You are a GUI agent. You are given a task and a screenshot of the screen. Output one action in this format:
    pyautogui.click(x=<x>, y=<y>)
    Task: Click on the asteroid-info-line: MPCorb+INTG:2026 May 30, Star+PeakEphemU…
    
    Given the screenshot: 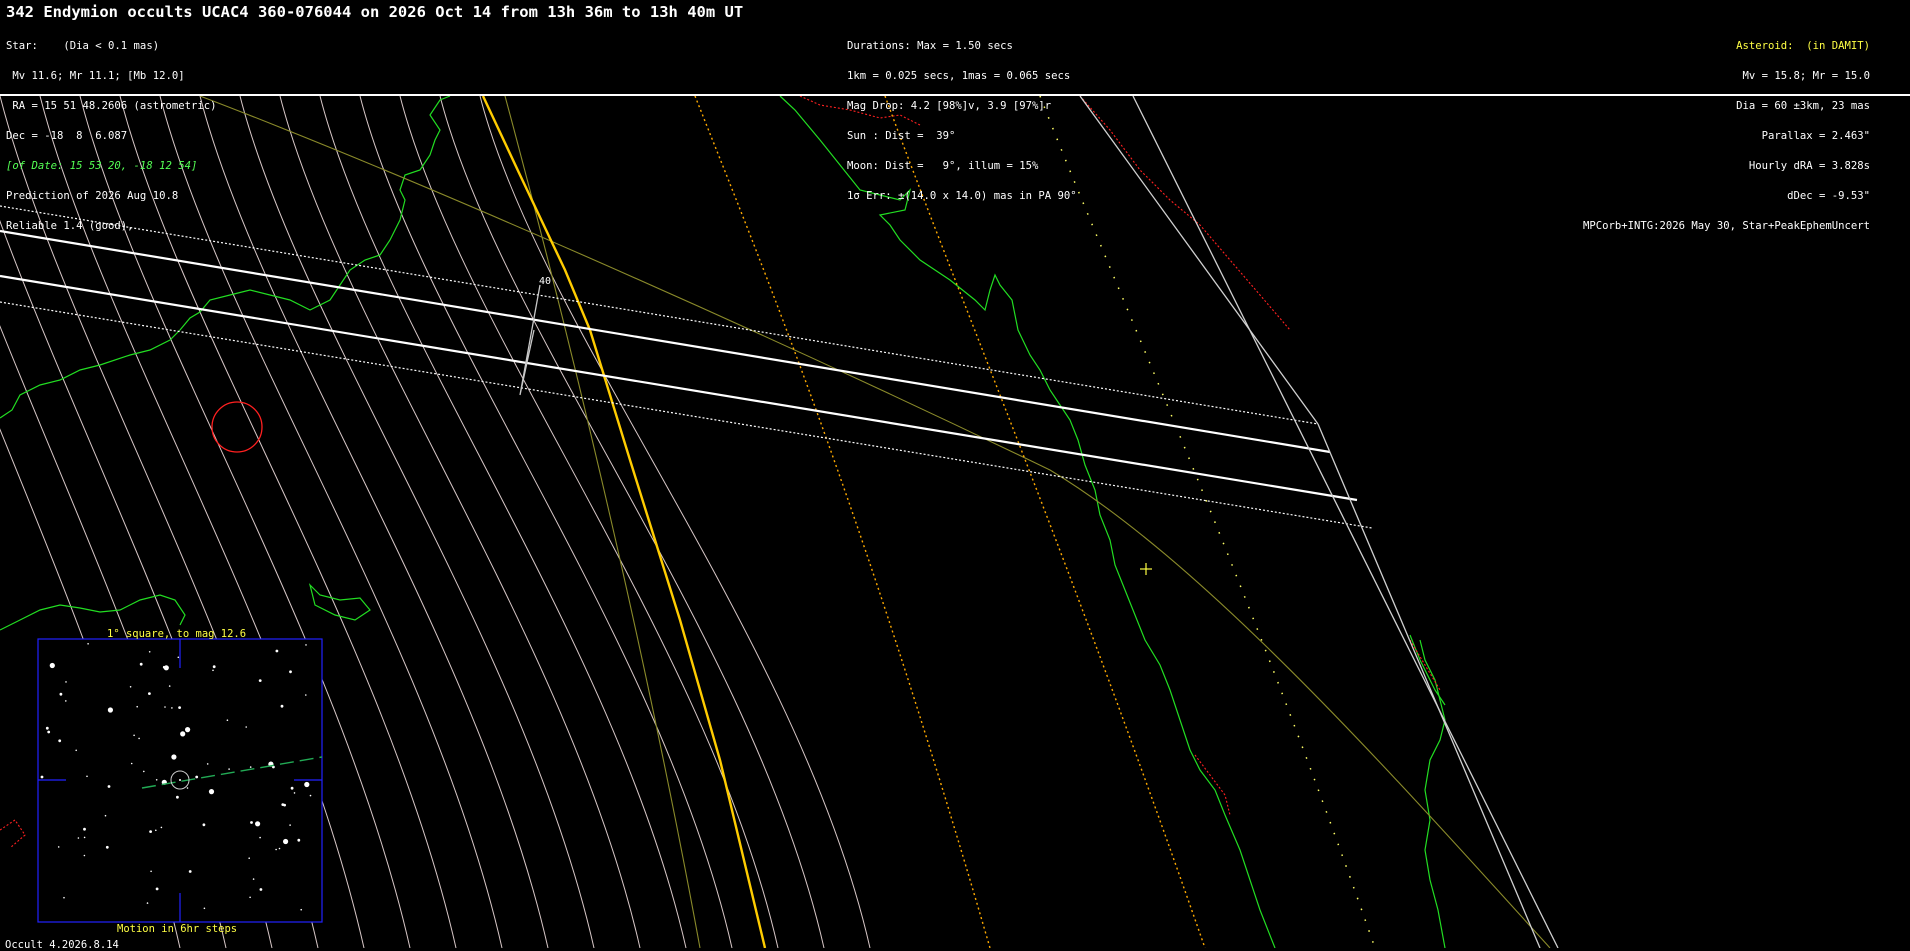 What is the action you would take?
    pyautogui.click(x=1726, y=226)
    